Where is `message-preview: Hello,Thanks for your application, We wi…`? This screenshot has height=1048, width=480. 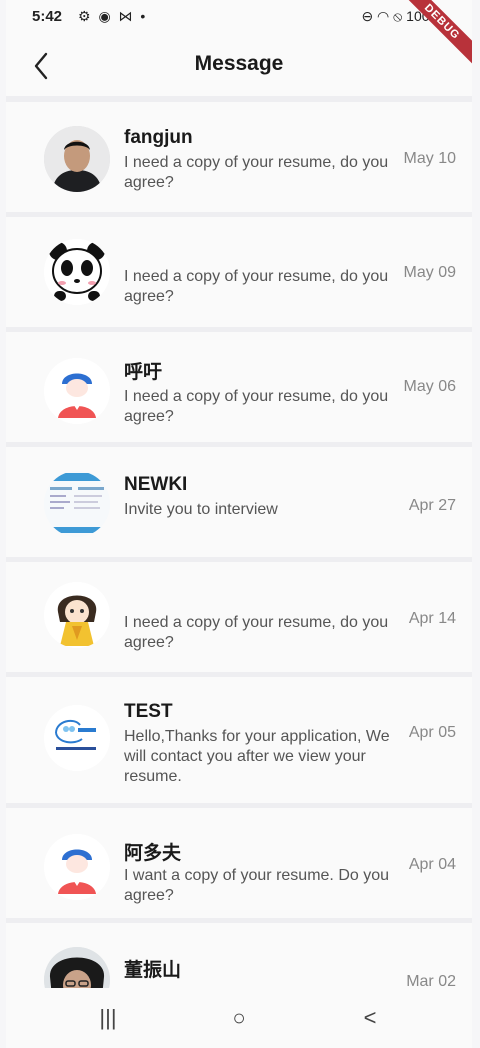 message-preview: Hello,Thanks for your application, We wi… is located at coordinates (257, 756).